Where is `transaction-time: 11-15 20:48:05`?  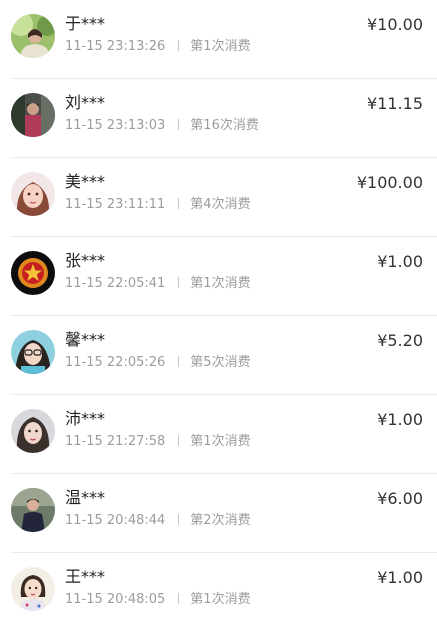 transaction-time: 11-15 20:48:05 is located at coordinates (115, 599).